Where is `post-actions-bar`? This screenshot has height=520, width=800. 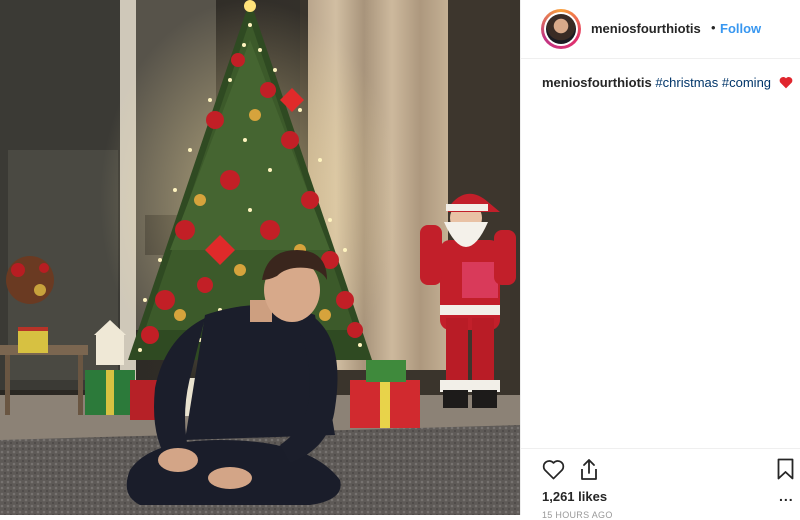
post-actions-bar is located at coordinates (660, 469).